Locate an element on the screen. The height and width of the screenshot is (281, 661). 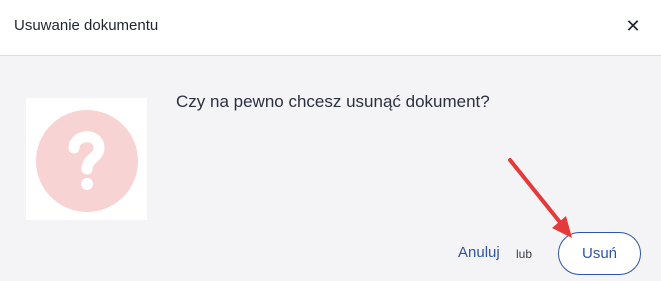
delete-button-label: Usuń is located at coordinates (599, 253).